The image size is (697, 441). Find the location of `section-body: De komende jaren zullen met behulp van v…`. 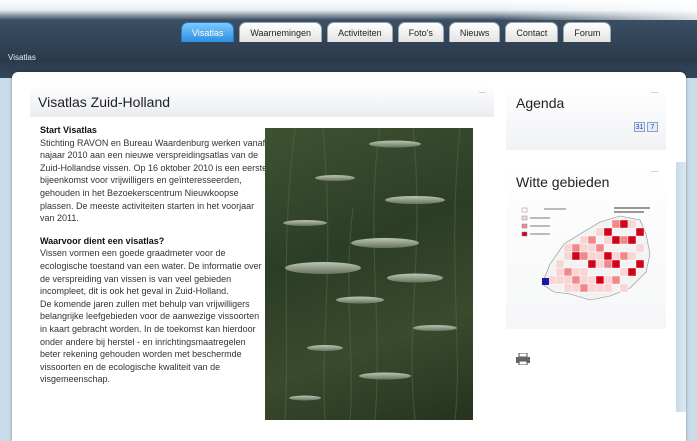

section-body: De komende jaren zullen met behulp van v… is located at coordinates (150, 341).